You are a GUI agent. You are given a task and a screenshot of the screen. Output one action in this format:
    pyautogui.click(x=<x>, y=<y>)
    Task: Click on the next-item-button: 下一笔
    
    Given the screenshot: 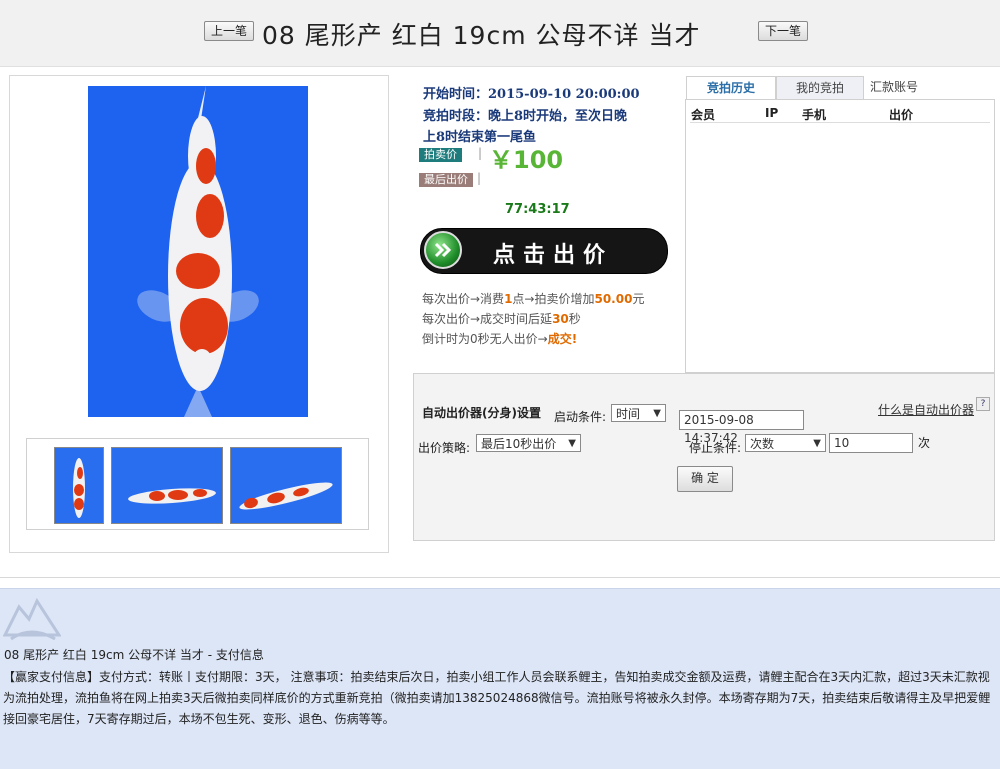 What is the action you would take?
    pyautogui.click(x=783, y=31)
    